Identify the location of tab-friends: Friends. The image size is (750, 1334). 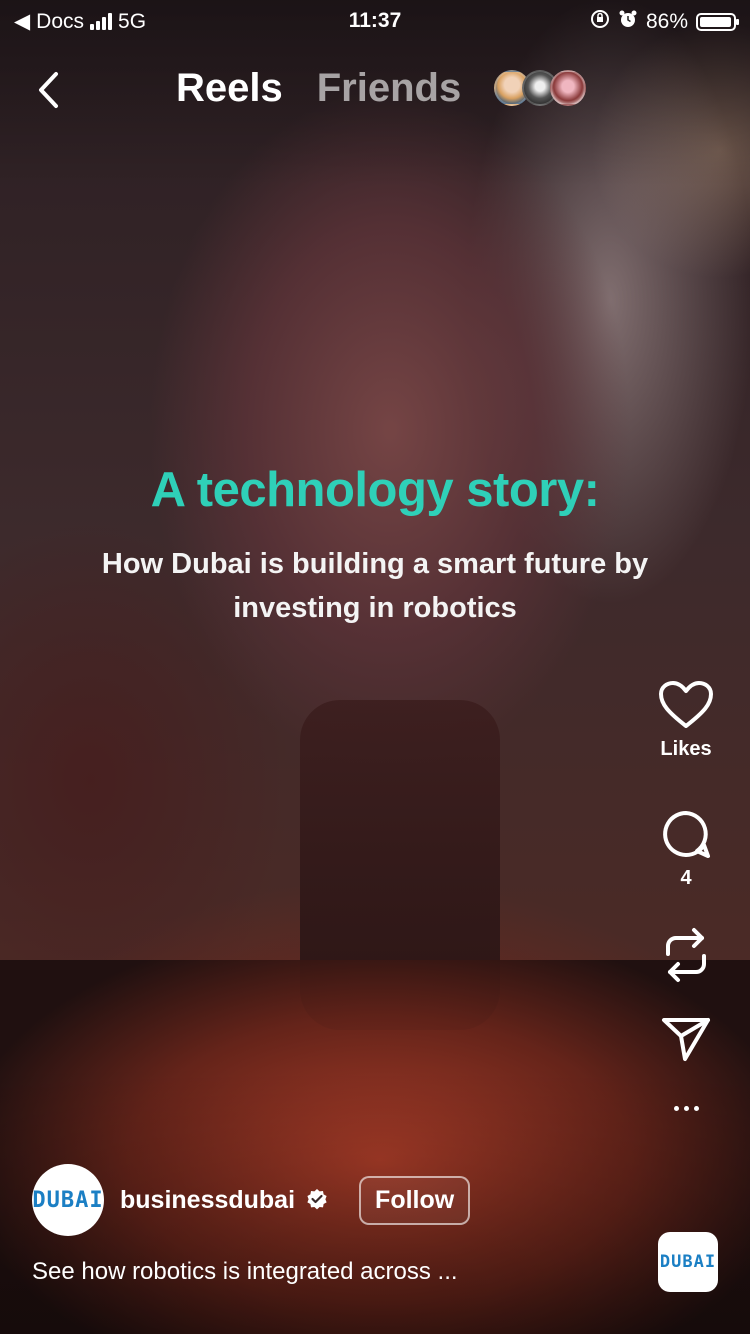
(389, 88).